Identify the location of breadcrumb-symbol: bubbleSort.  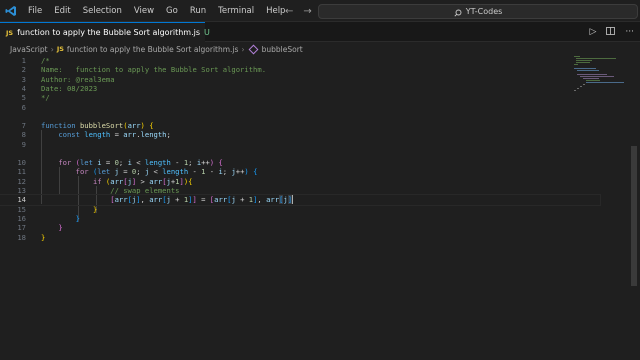
(282, 49).